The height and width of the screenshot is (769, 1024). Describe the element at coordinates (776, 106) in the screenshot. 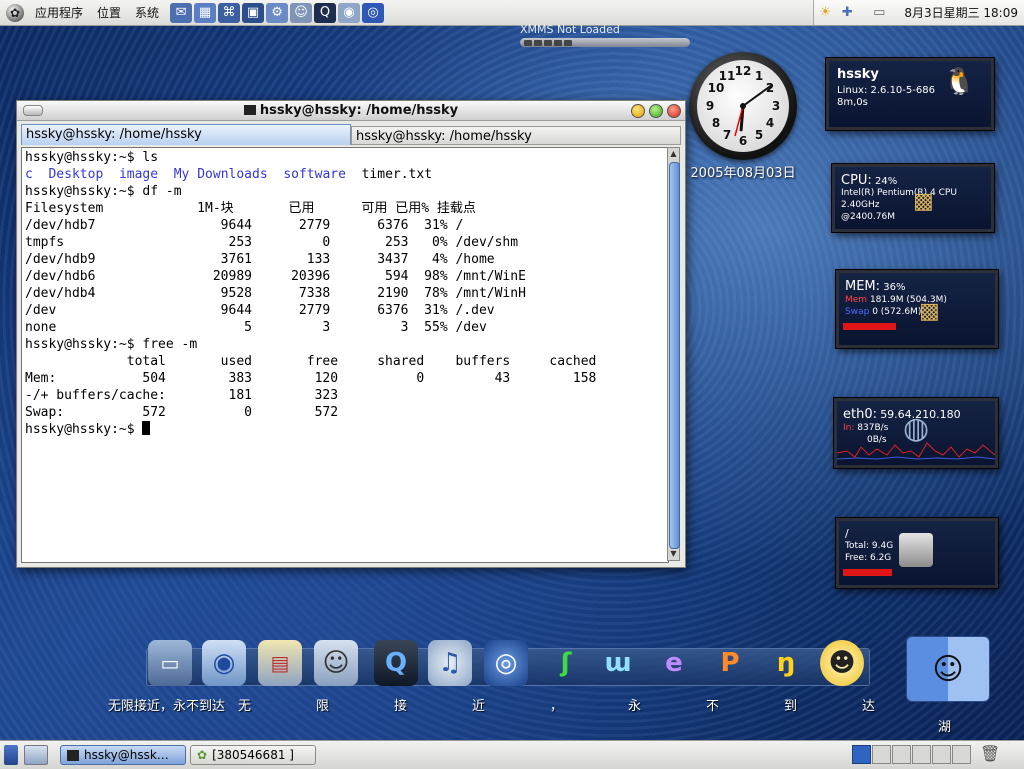

I see `svg-text: 3` at that location.